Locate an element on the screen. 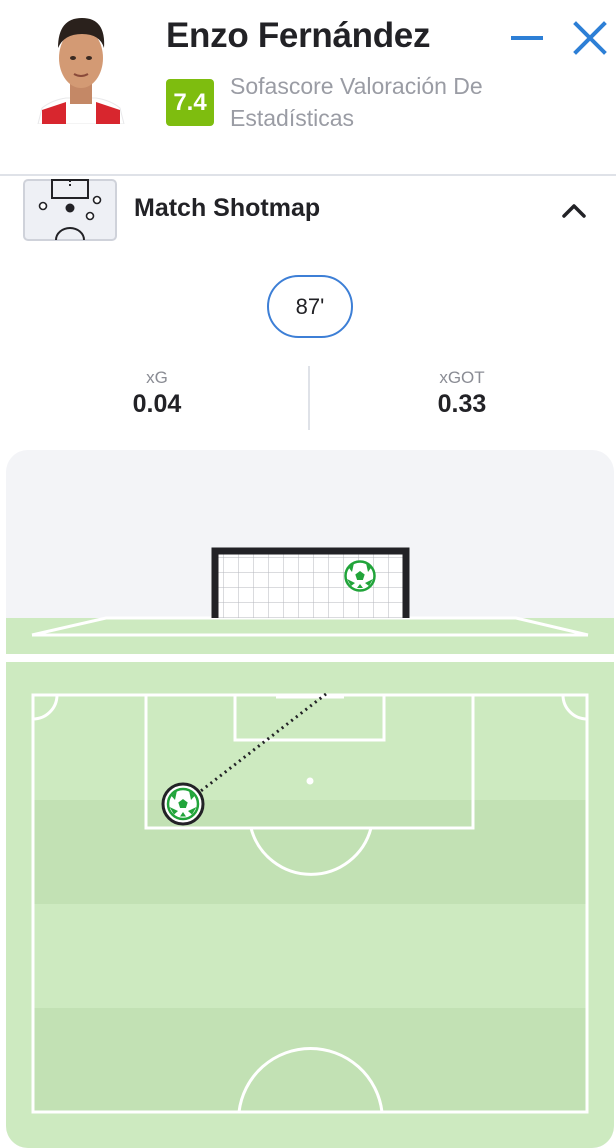 This screenshot has width=616, height=1148. xgot-value: 0.33 is located at coordinates (462, 404).